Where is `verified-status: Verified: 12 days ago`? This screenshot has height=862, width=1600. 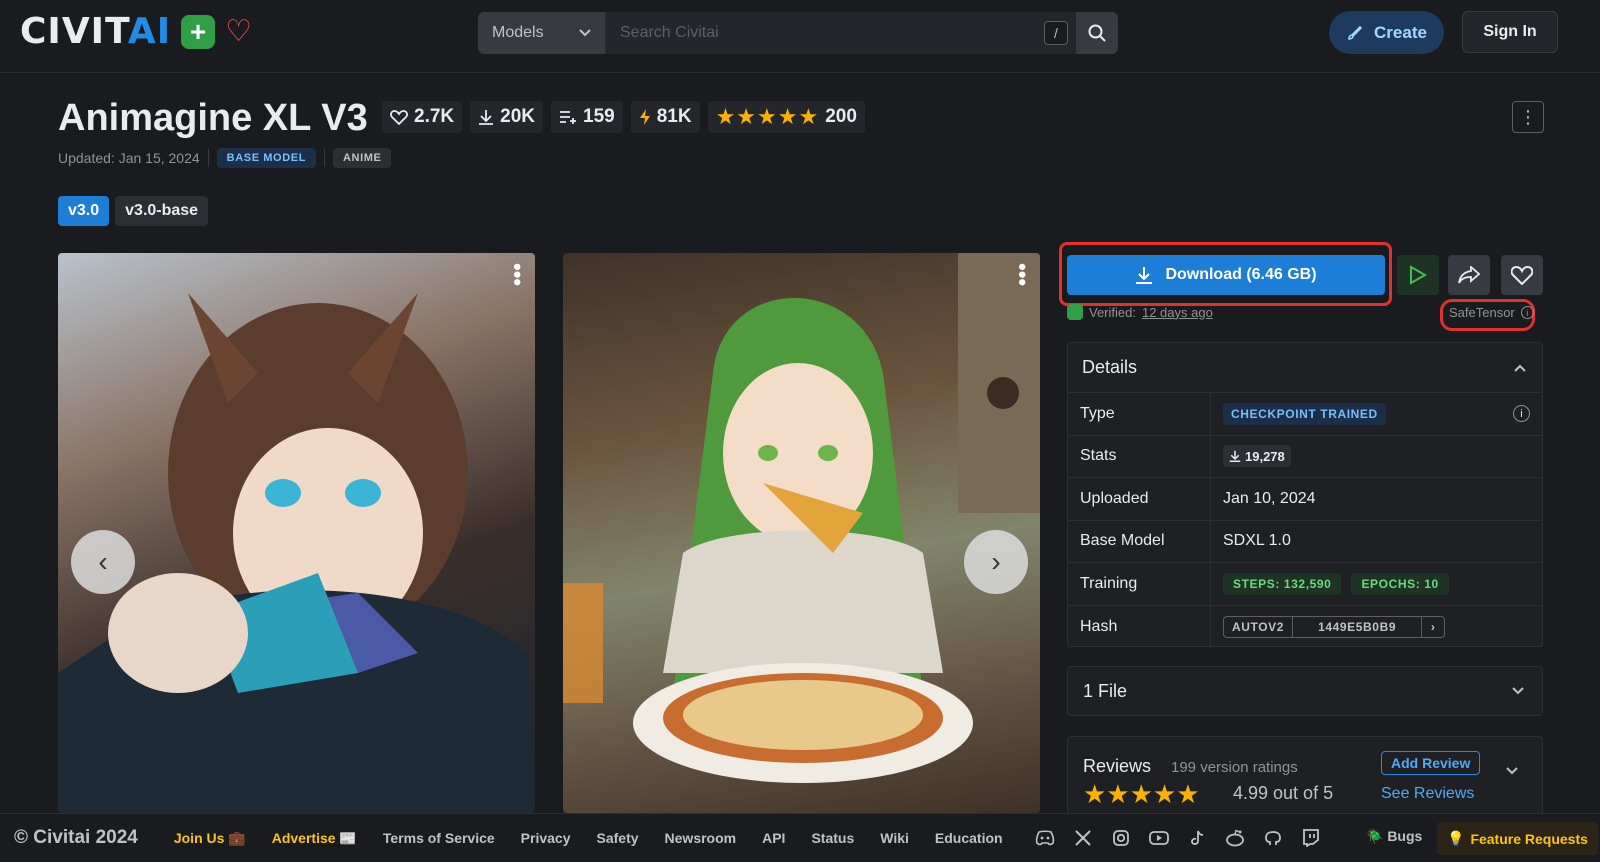
verified-status: Verified: 12 days ago is located at coordinates (1140, 312).